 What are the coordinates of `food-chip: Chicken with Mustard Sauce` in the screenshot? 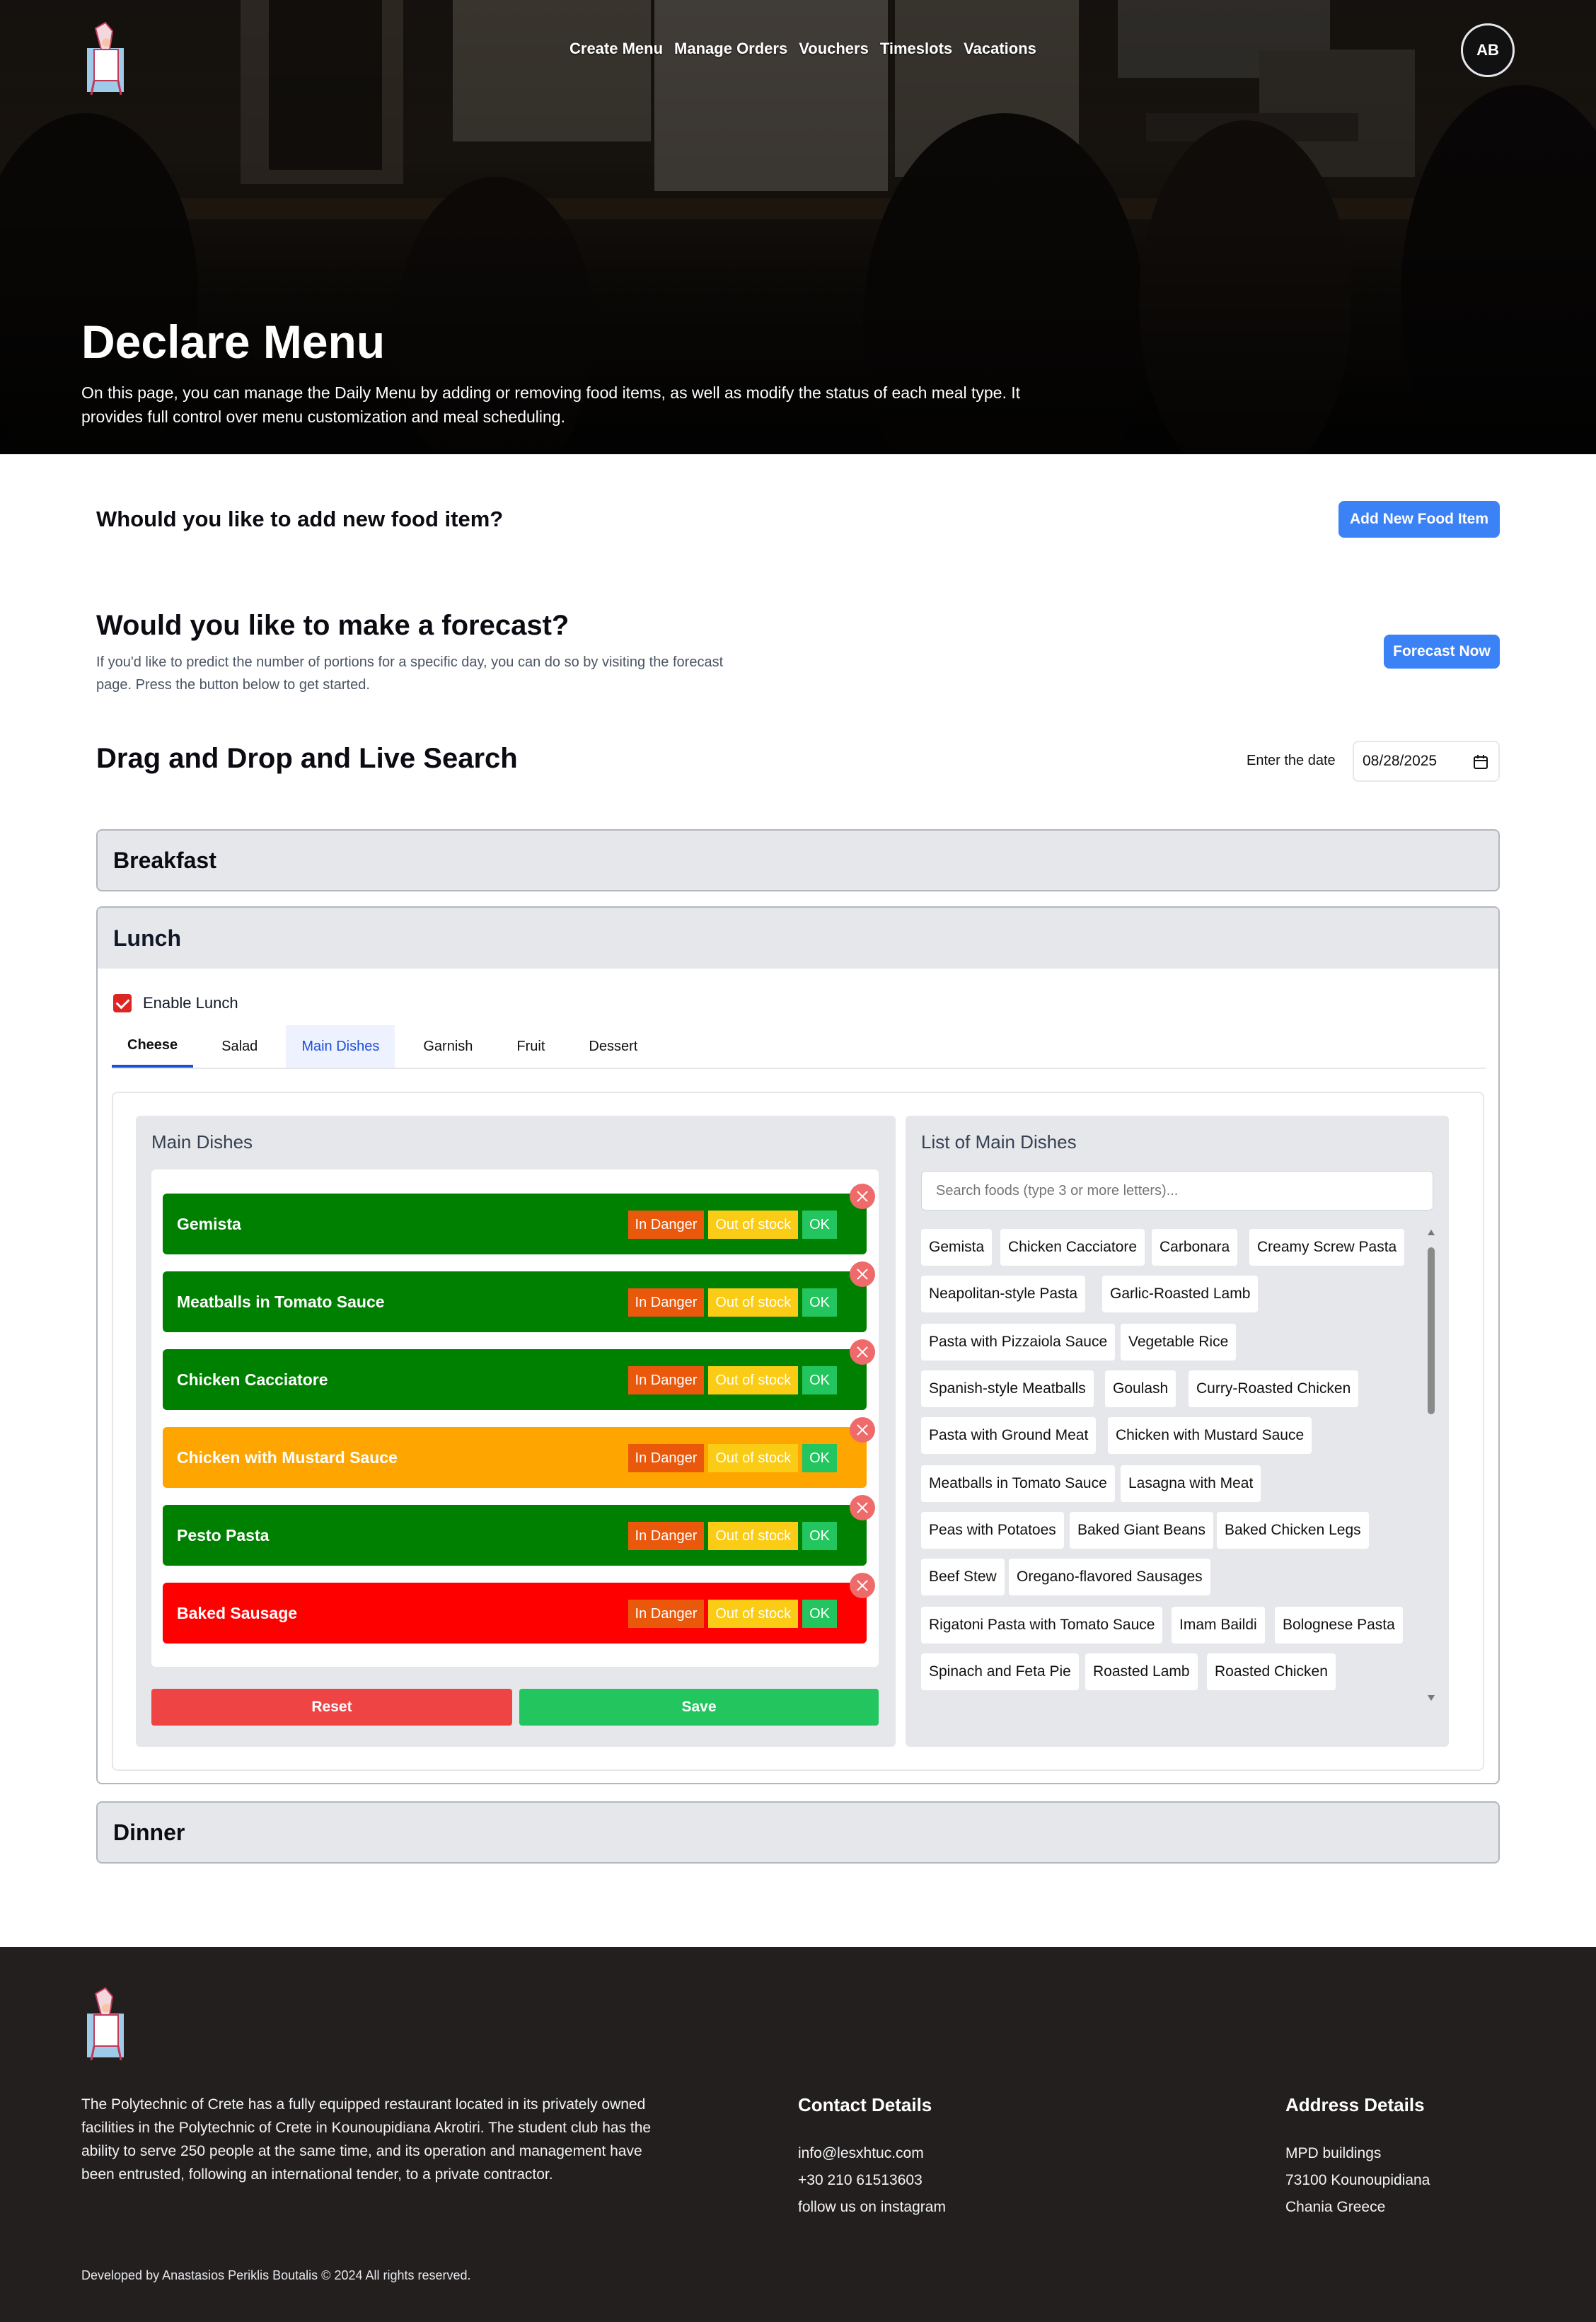 It's located at (1210, 1435).